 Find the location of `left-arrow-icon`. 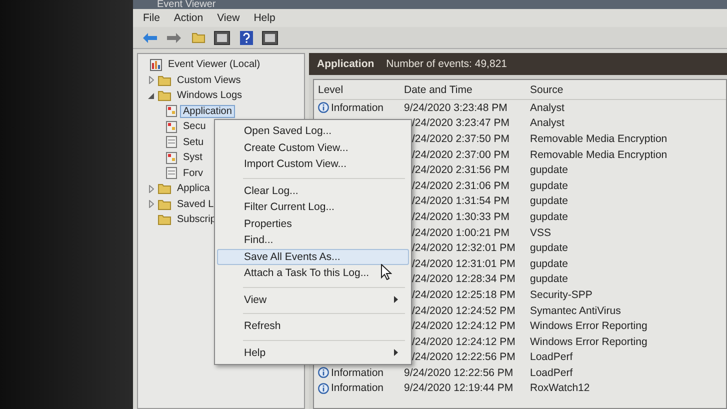

left-arrow-icon is located at coordinates (150, 37).